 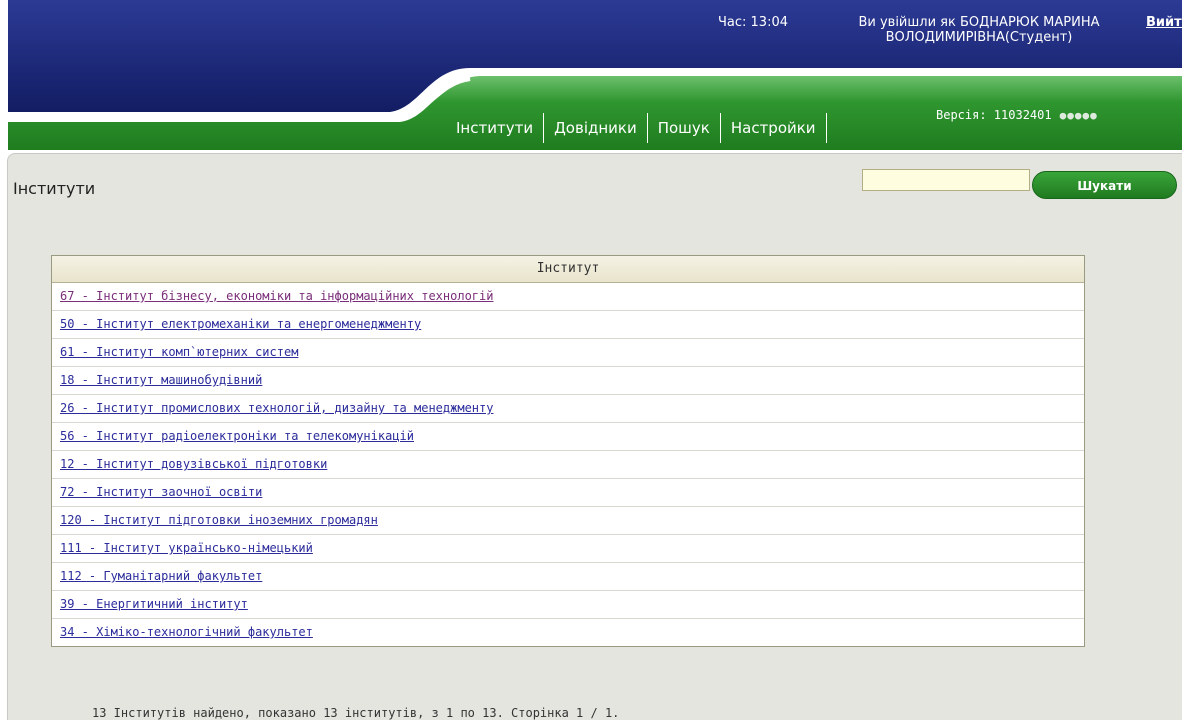 I want to click on nav-search: Пошук, so click(x=684, y=128).